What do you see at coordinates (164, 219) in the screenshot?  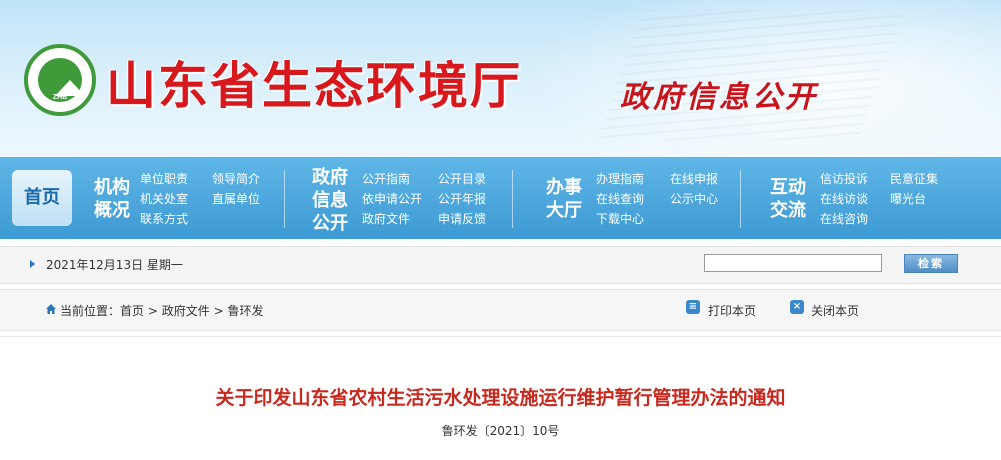 I see `nav-link-contact: 联系方式` at bounding box center [164, 219].